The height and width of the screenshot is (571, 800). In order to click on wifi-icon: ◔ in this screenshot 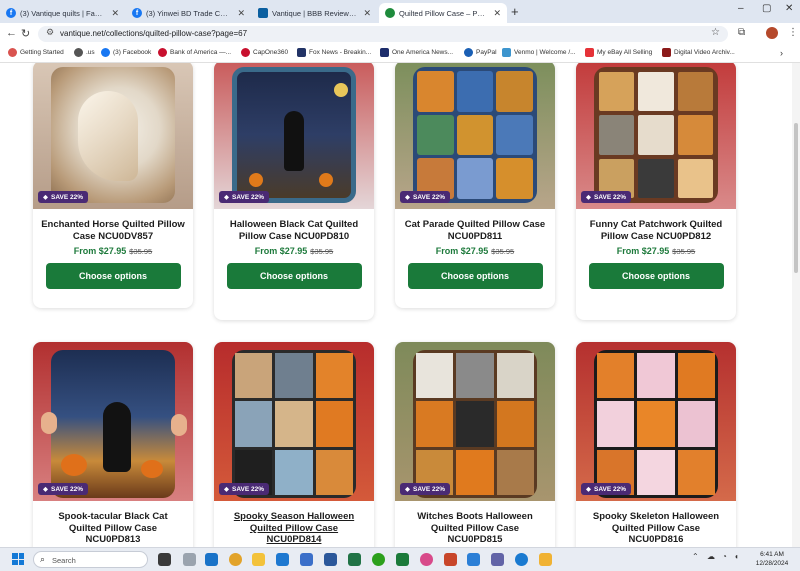, I will do `click(724, 556)`.